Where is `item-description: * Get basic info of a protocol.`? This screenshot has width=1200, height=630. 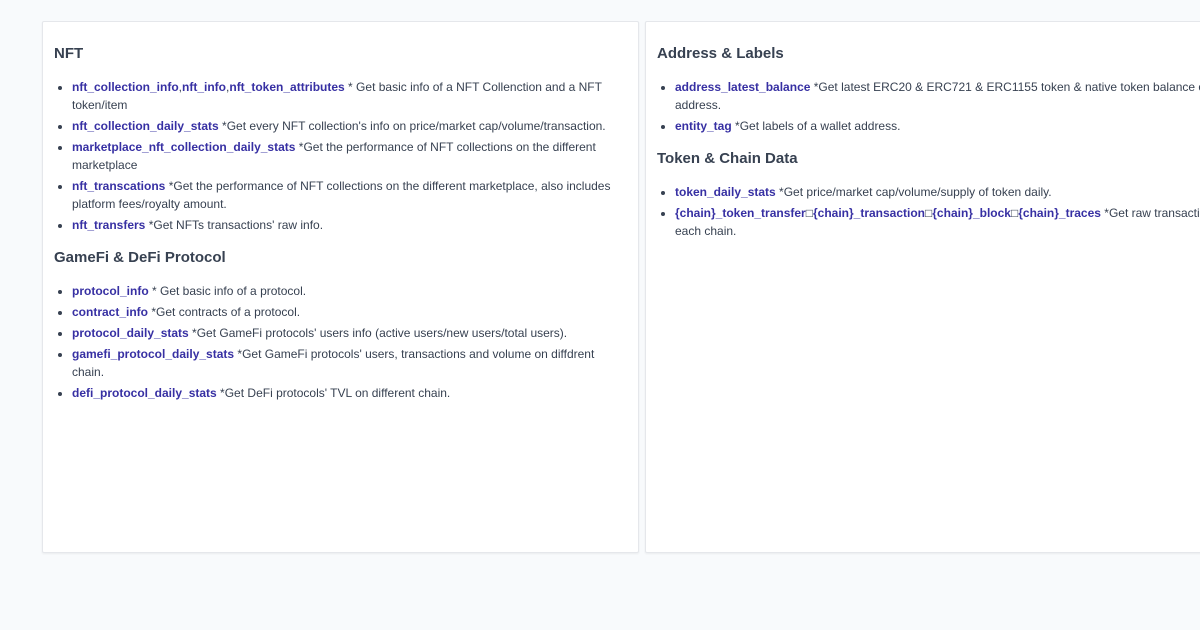 item-description: * Get basic info of a protocol. is located at coordinates (227, 291).